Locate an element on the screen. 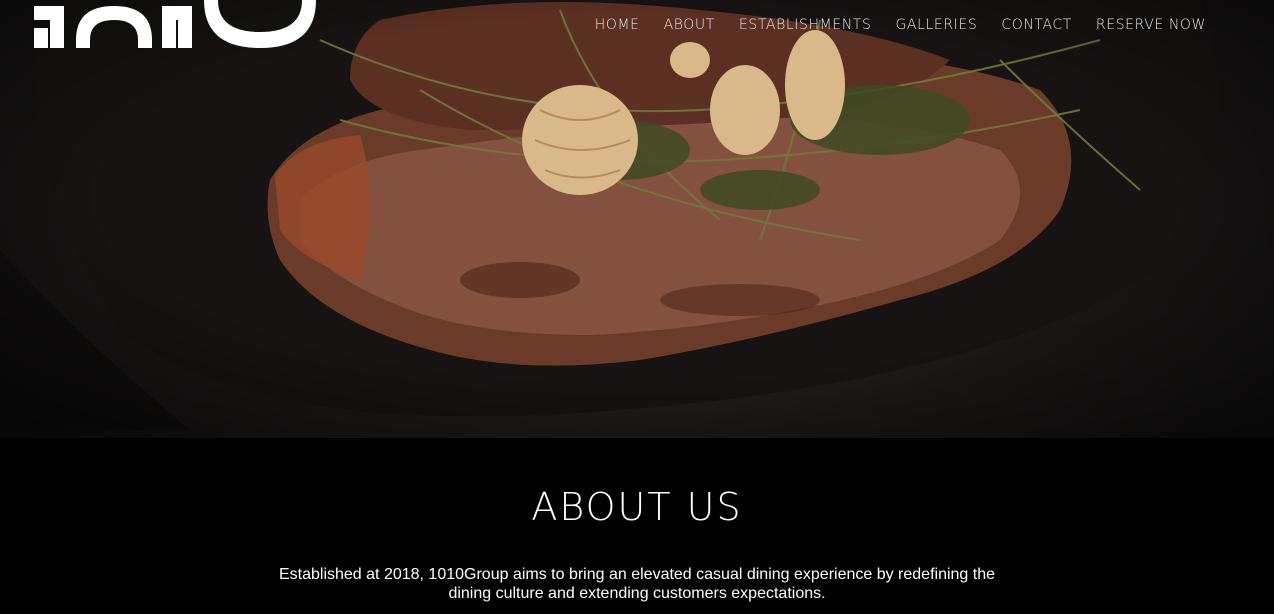 Image resolution: width=1274 pixels, height=614 pixels. brand-logo is located at coordinates (175, 25).